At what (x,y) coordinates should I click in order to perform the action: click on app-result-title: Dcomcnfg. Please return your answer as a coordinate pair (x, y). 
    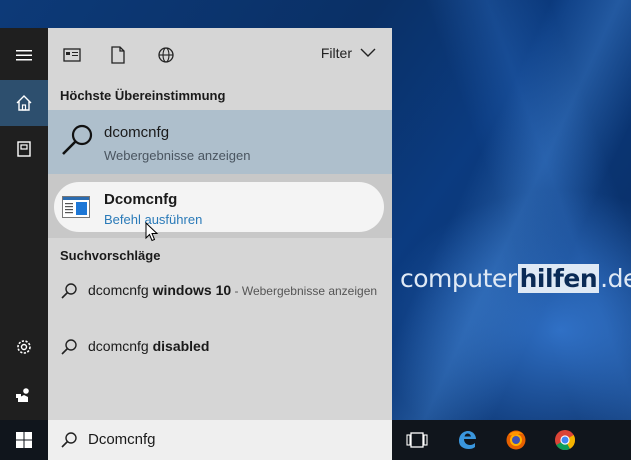
    Looking at the image, I should click on (141, 199).